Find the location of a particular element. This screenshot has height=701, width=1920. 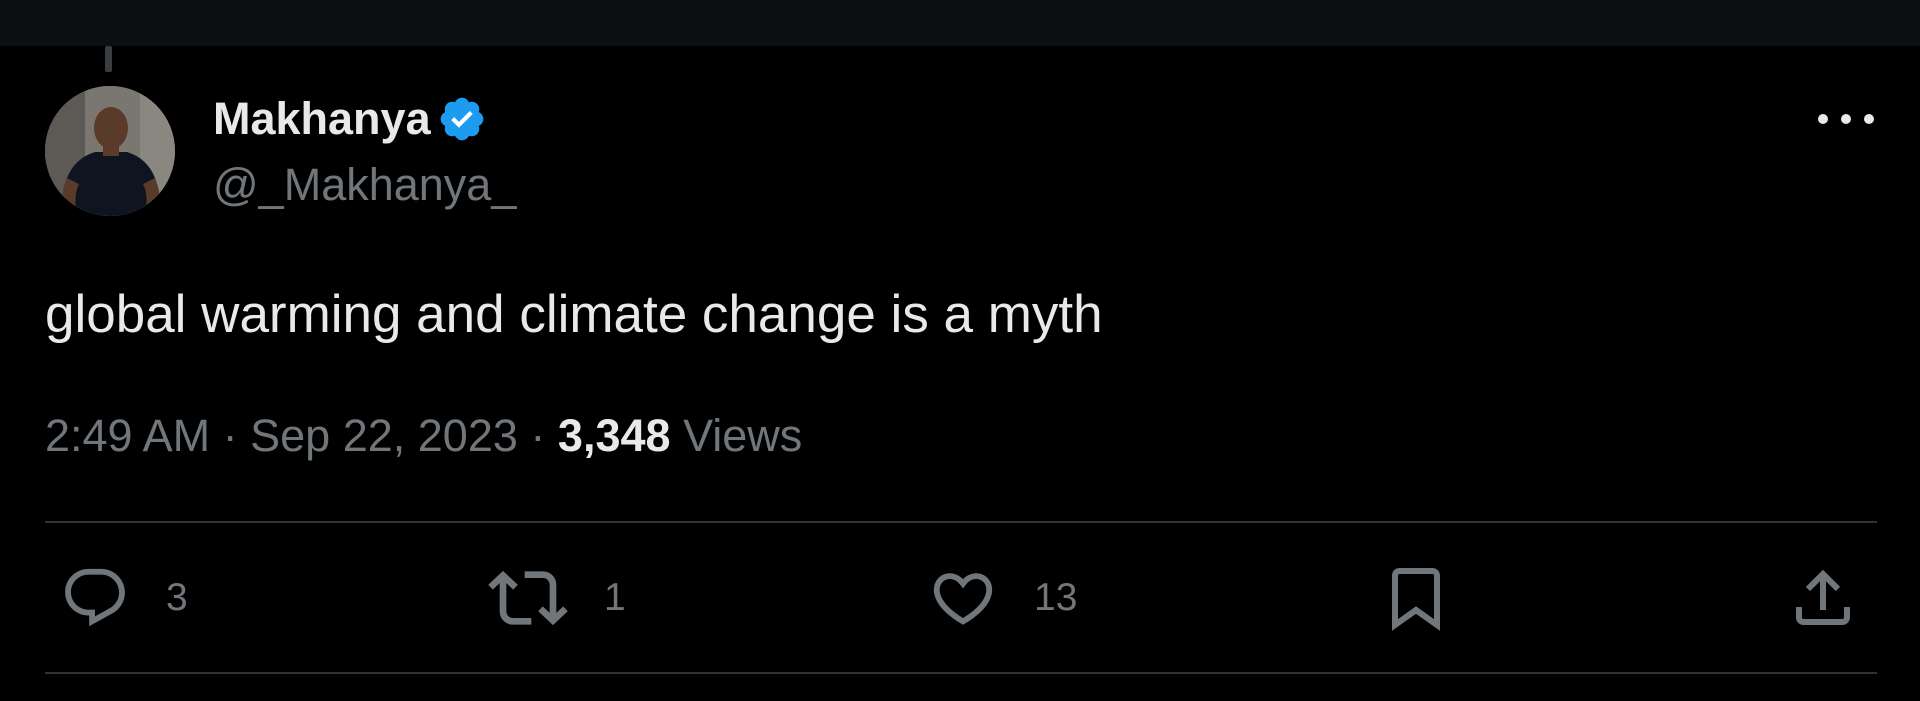

author-handle: @_Makhanya_ is located at coordinates (364, 185).